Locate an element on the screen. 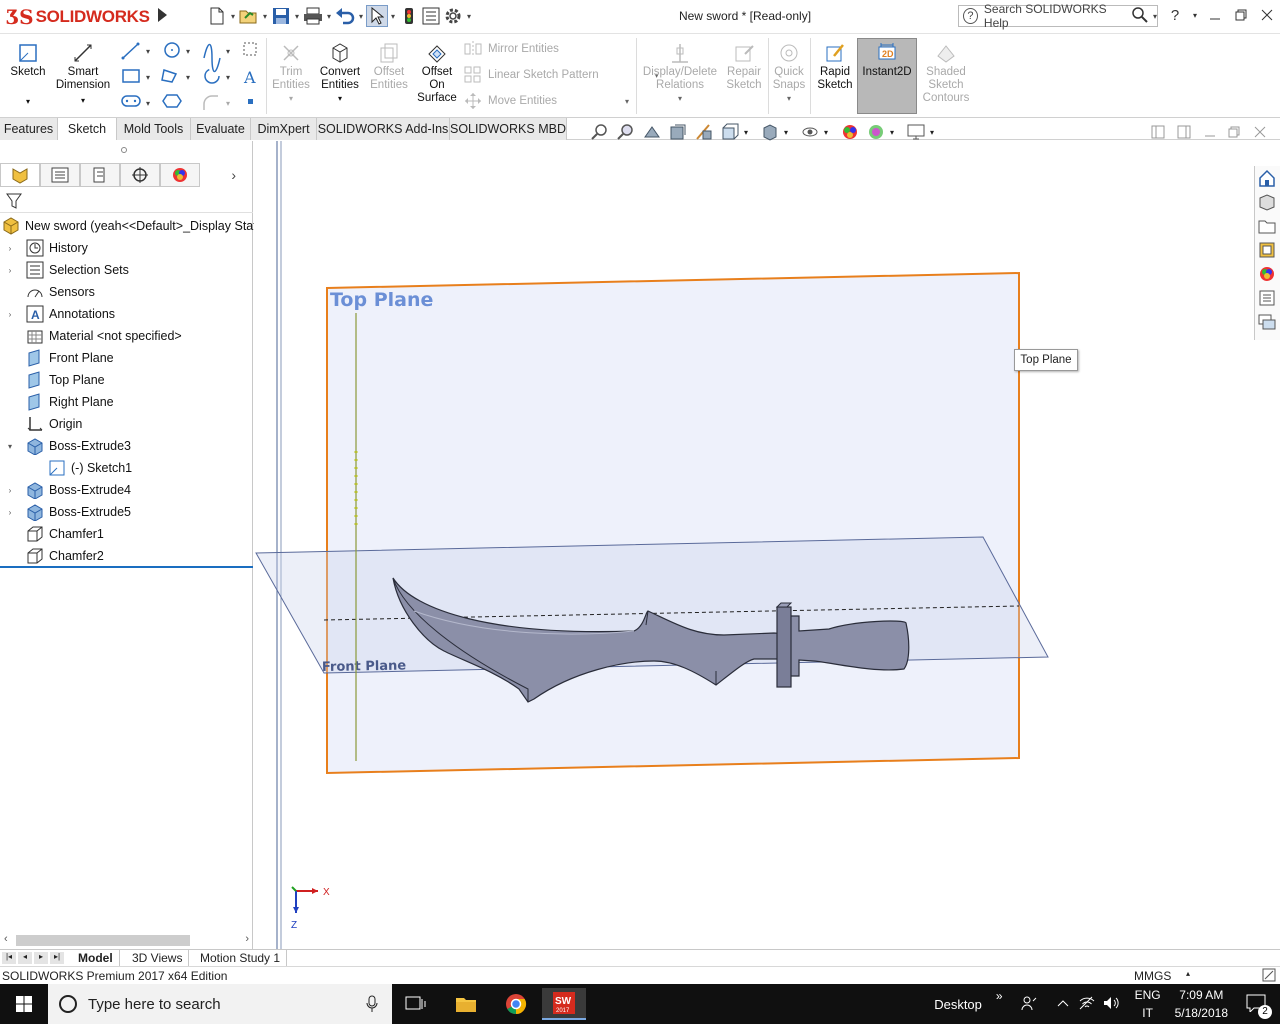  spline-tool-icon: ▾ is located at coordinates (216, 58).